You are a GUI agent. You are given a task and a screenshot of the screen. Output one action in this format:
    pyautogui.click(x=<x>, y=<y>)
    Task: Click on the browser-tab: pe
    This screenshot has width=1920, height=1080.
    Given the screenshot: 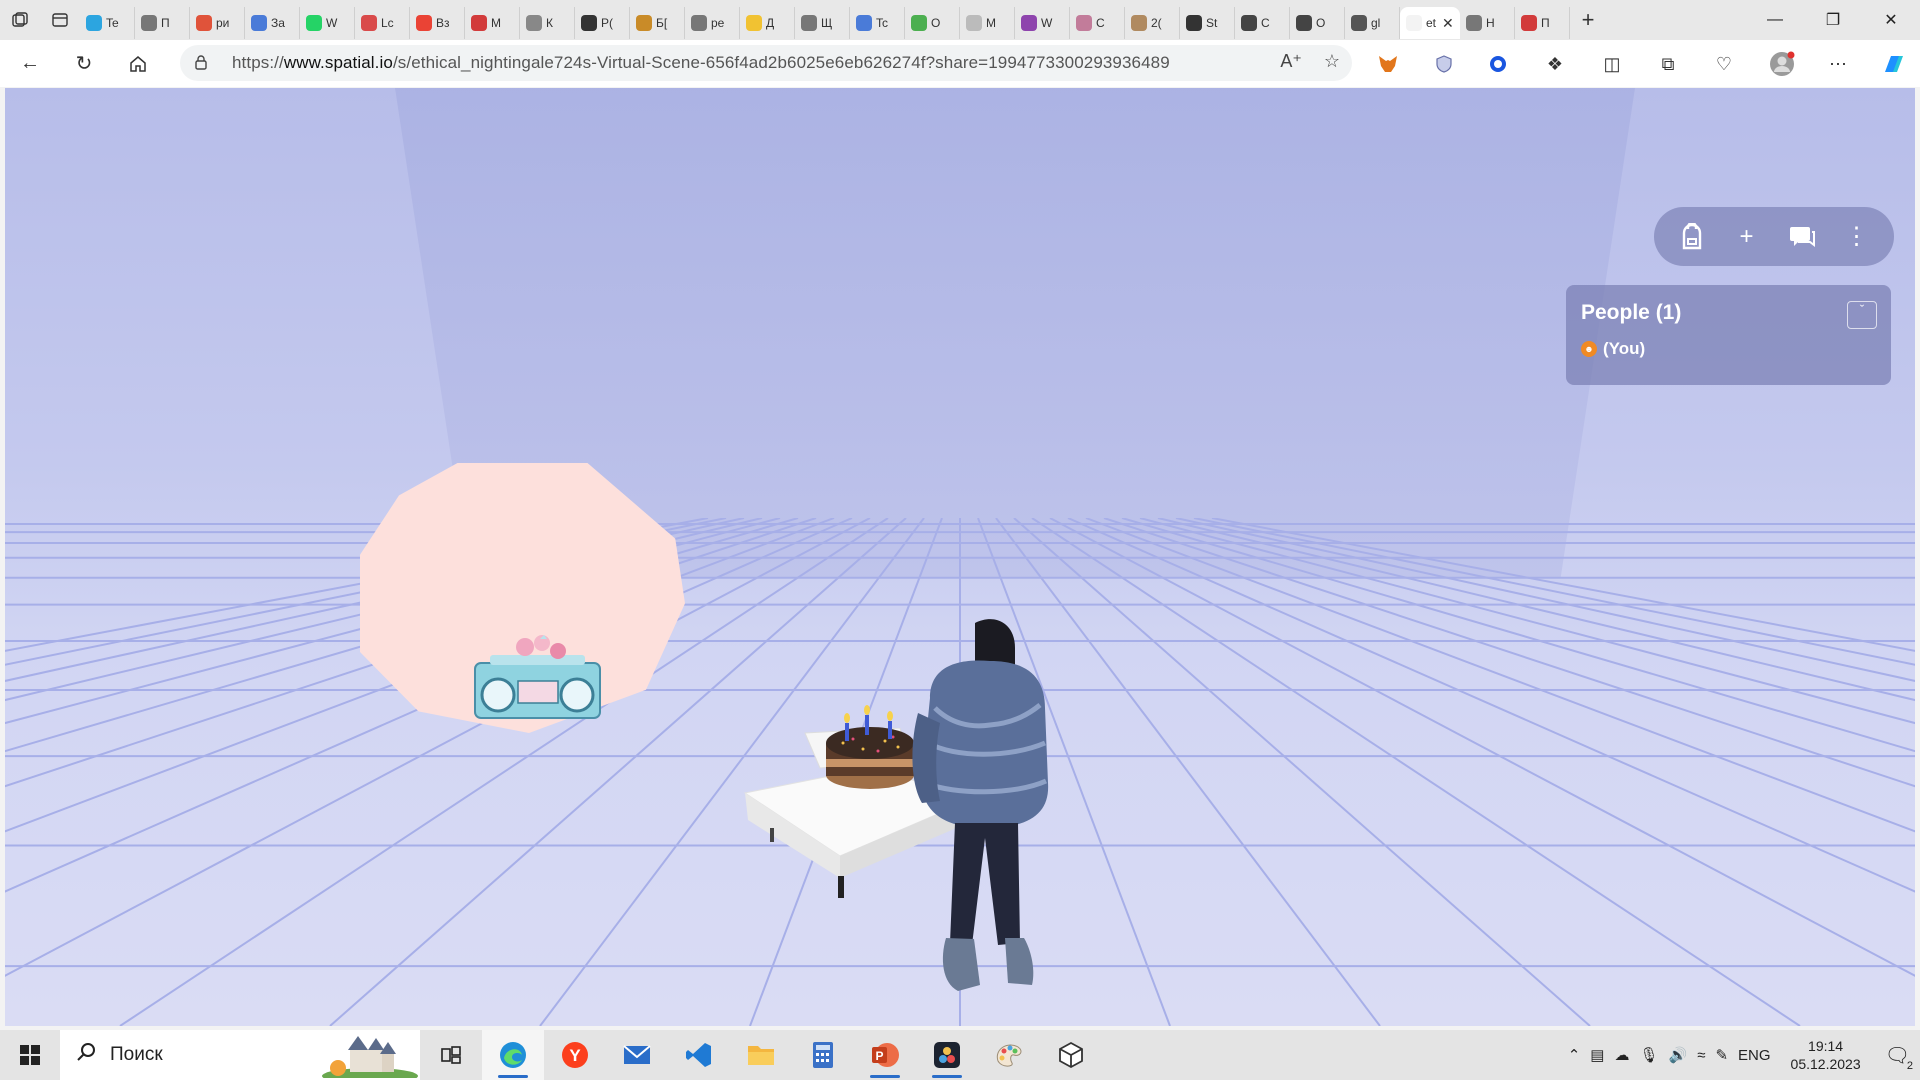 What is the action you would take?
    pyautogui.click(x=712, y=23)
    